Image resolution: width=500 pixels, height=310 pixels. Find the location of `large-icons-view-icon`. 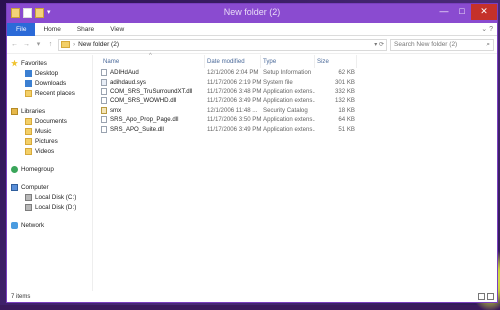

large-icons-view-icon is located at coordinates (490, 296).